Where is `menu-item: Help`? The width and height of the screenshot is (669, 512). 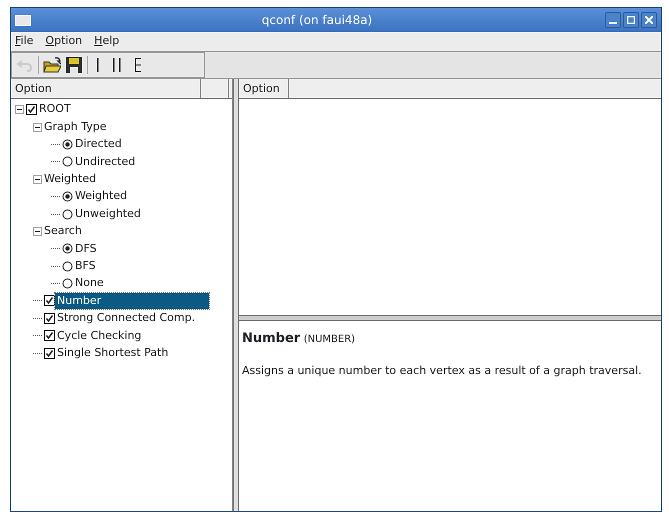 menu-item: Help is located at coordinates (107, 41).